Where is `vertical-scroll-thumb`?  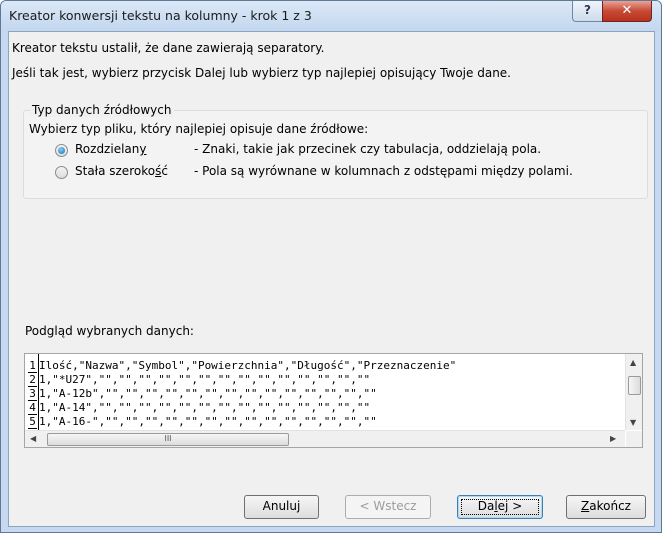
vertical-scroll-thumb is located at coordinates (634, 385).